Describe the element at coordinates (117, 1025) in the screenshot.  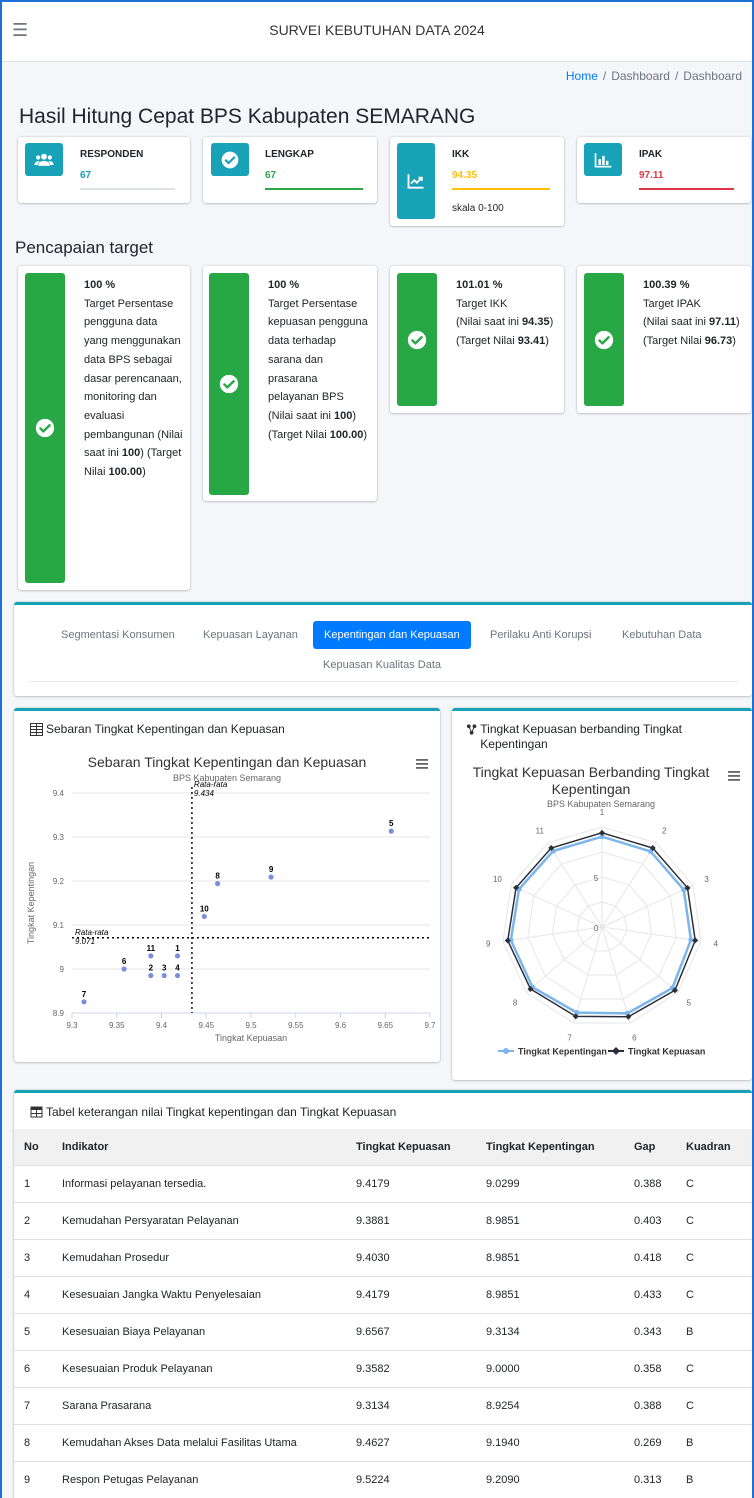
I see `x-tick-label: 9.35` at that location.